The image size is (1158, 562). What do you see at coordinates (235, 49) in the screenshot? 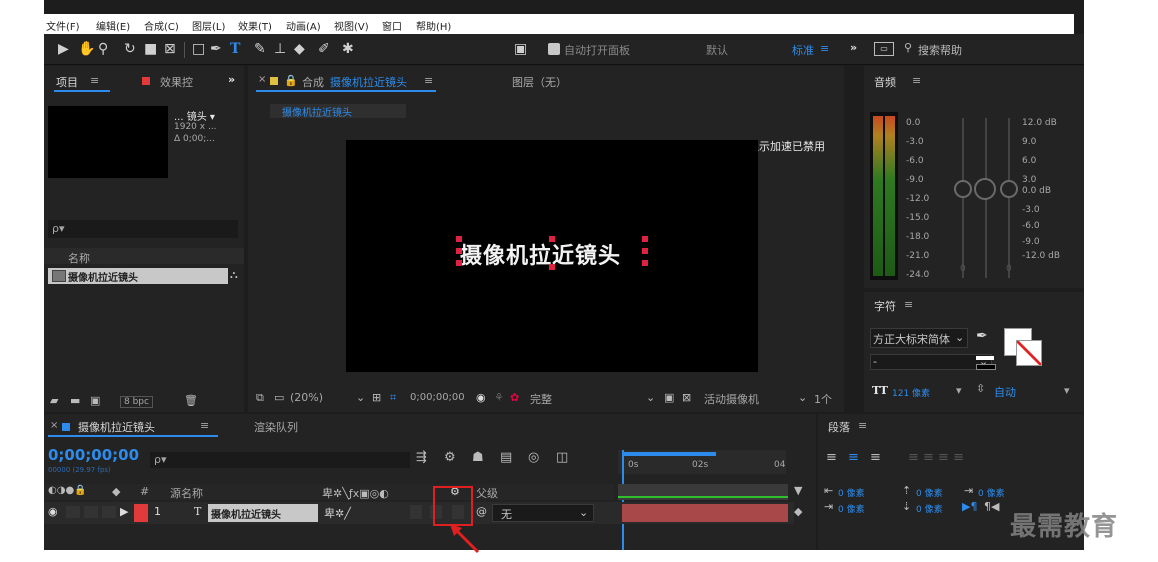
I see `type-tool-icon: T` at bounding box center [235, 49].